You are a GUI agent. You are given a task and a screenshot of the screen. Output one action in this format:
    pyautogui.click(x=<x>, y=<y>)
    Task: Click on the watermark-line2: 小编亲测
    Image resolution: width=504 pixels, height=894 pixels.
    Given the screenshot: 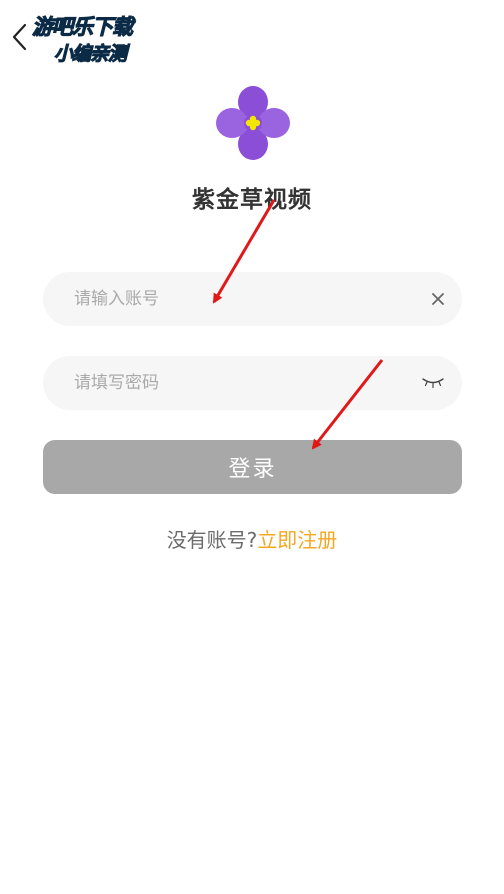 What is the action you would take?
    pyautogui.click(x=92, y=54)
    